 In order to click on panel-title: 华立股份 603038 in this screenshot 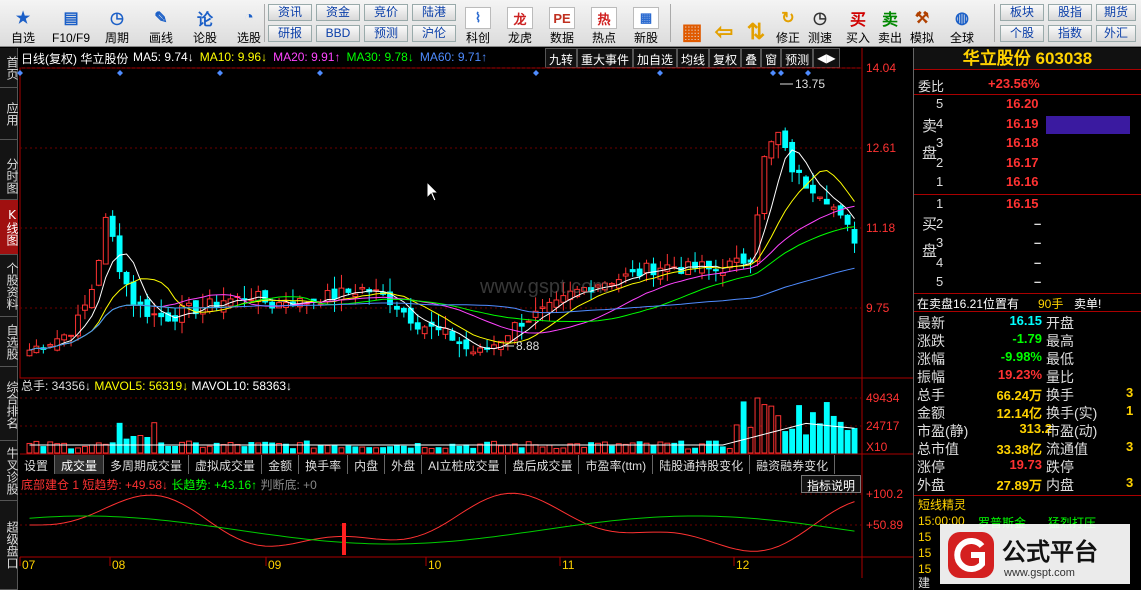, I will do `click(1027, 59)`.